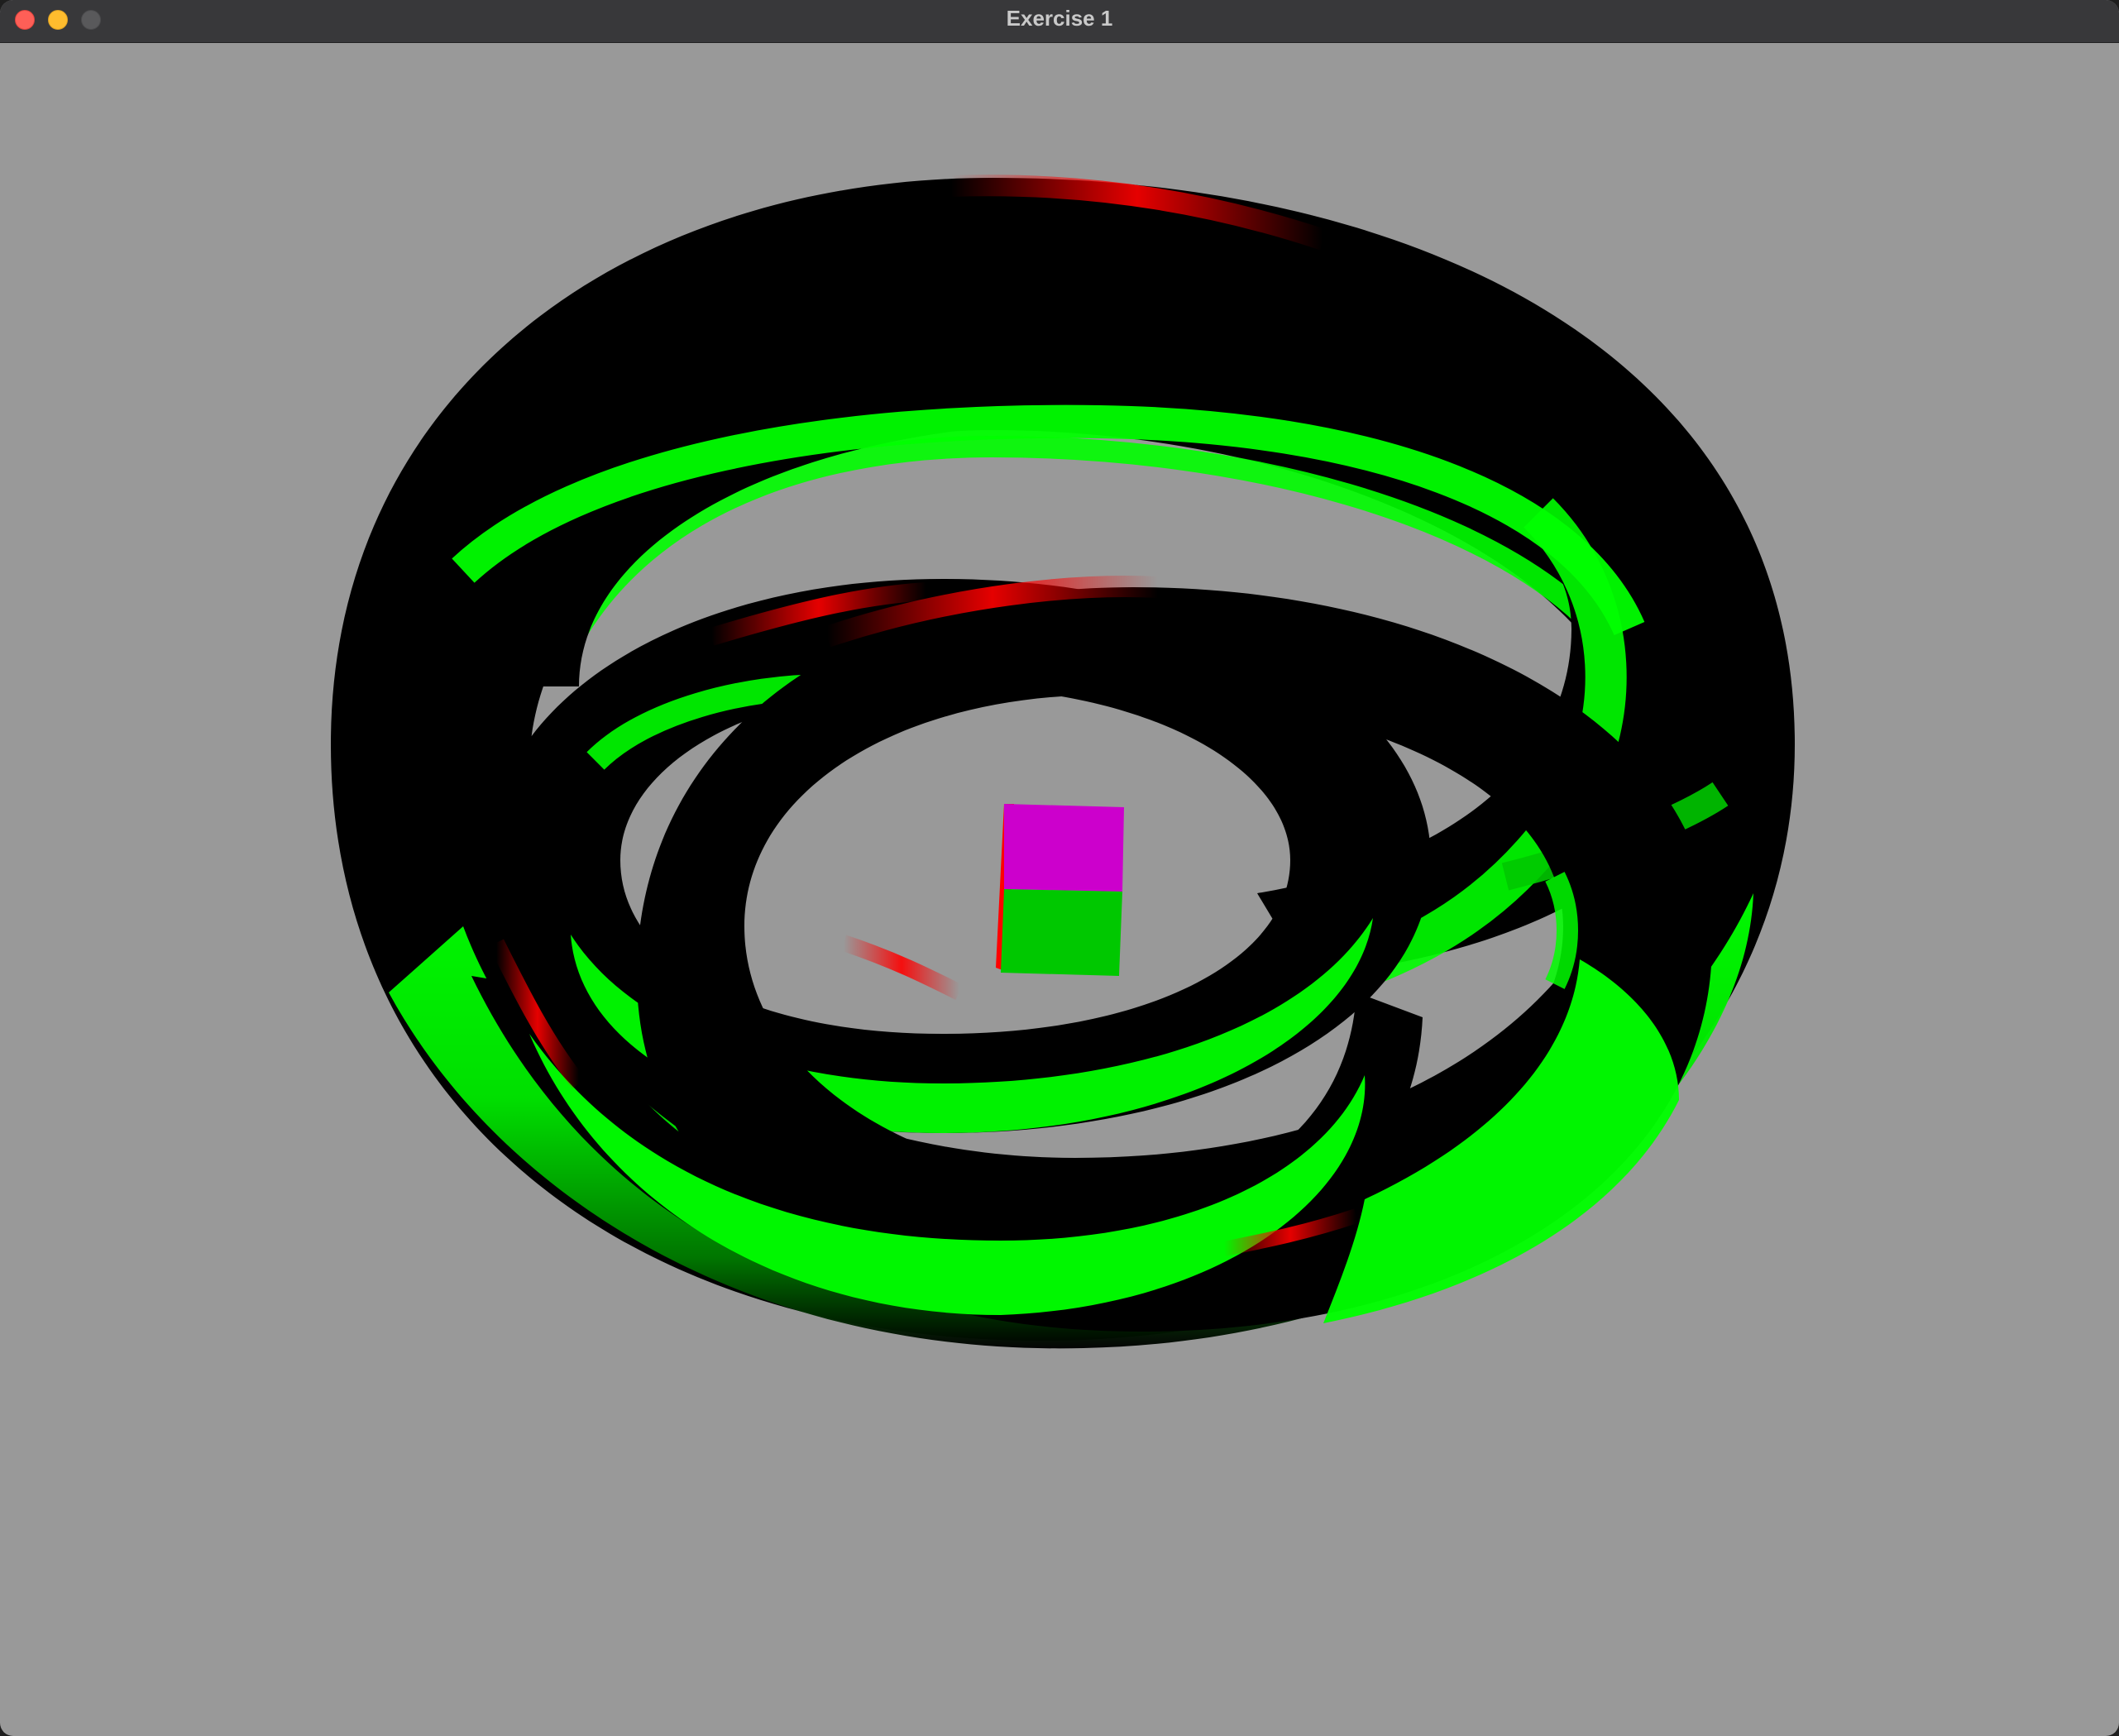 This screenshot has width=2119, height=1736. What do you see at coordinates (1064, 848) in the screenshot?
I see `cube-top-face` at bounding box center [1064, 848].